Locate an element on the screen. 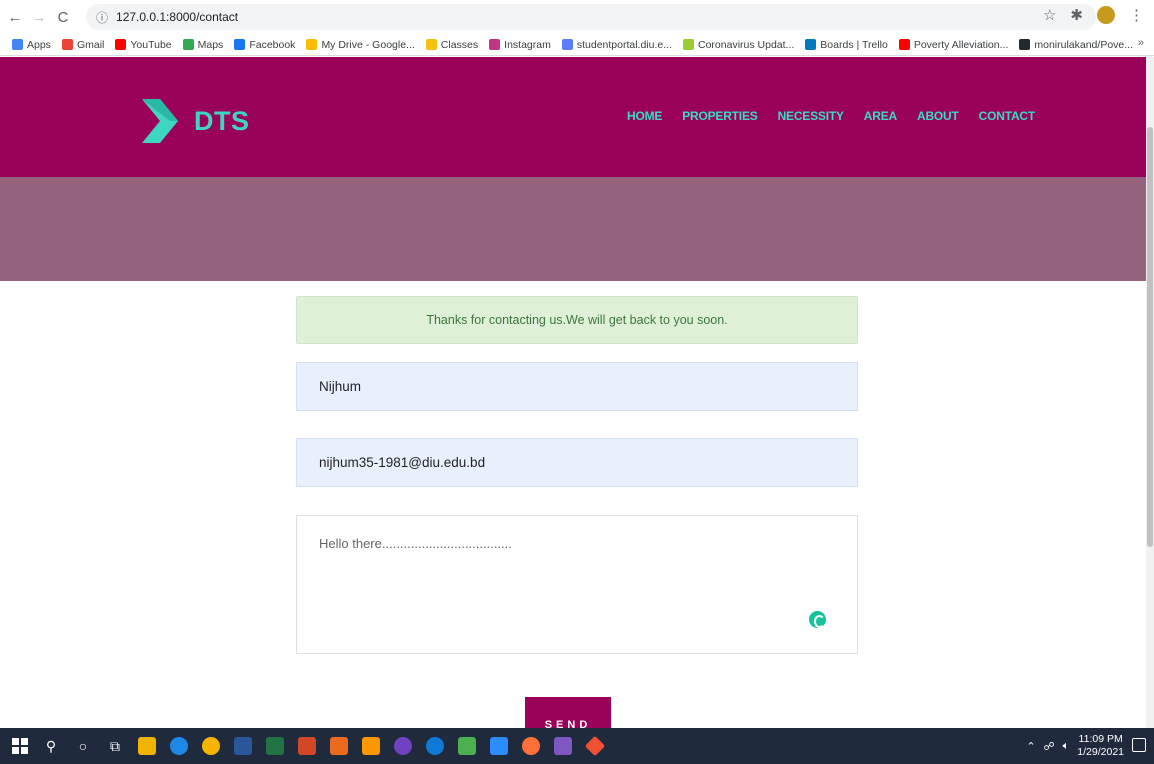 Image resolution: width=1154 pixels, height=764 pixels. bookmark-item: Apps is located at coordinates (31, 45).